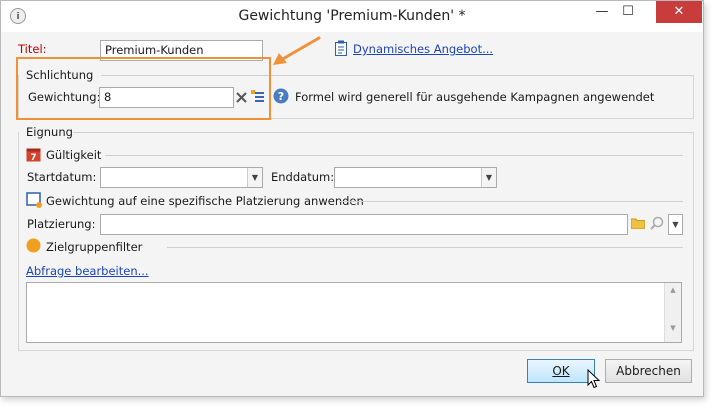  Describe the element at coordinates (673, 328) in the screenshot. I see `scroll-down-icon: ▼` at that location.